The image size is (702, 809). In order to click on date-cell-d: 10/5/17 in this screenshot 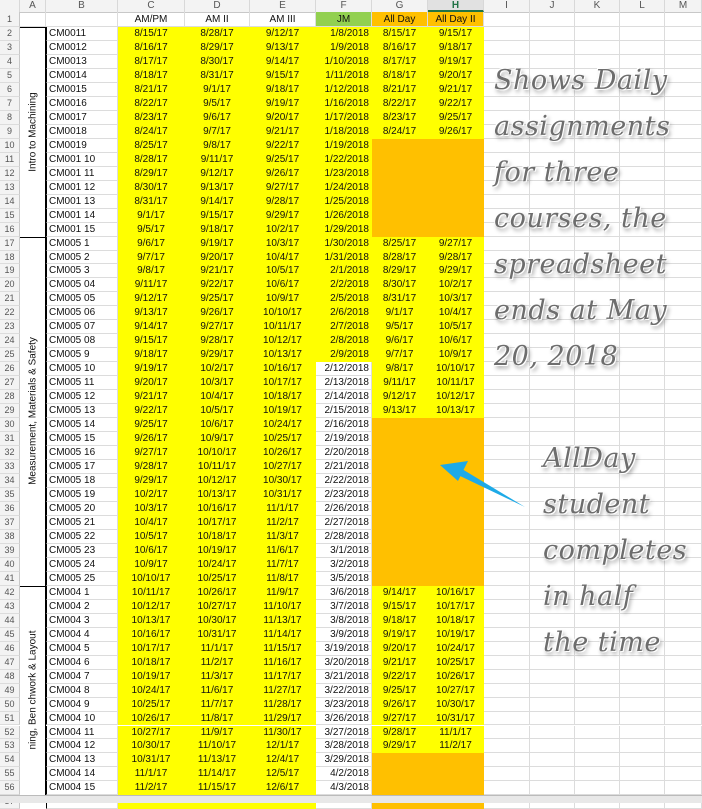, I will do `click(217, 411)`.